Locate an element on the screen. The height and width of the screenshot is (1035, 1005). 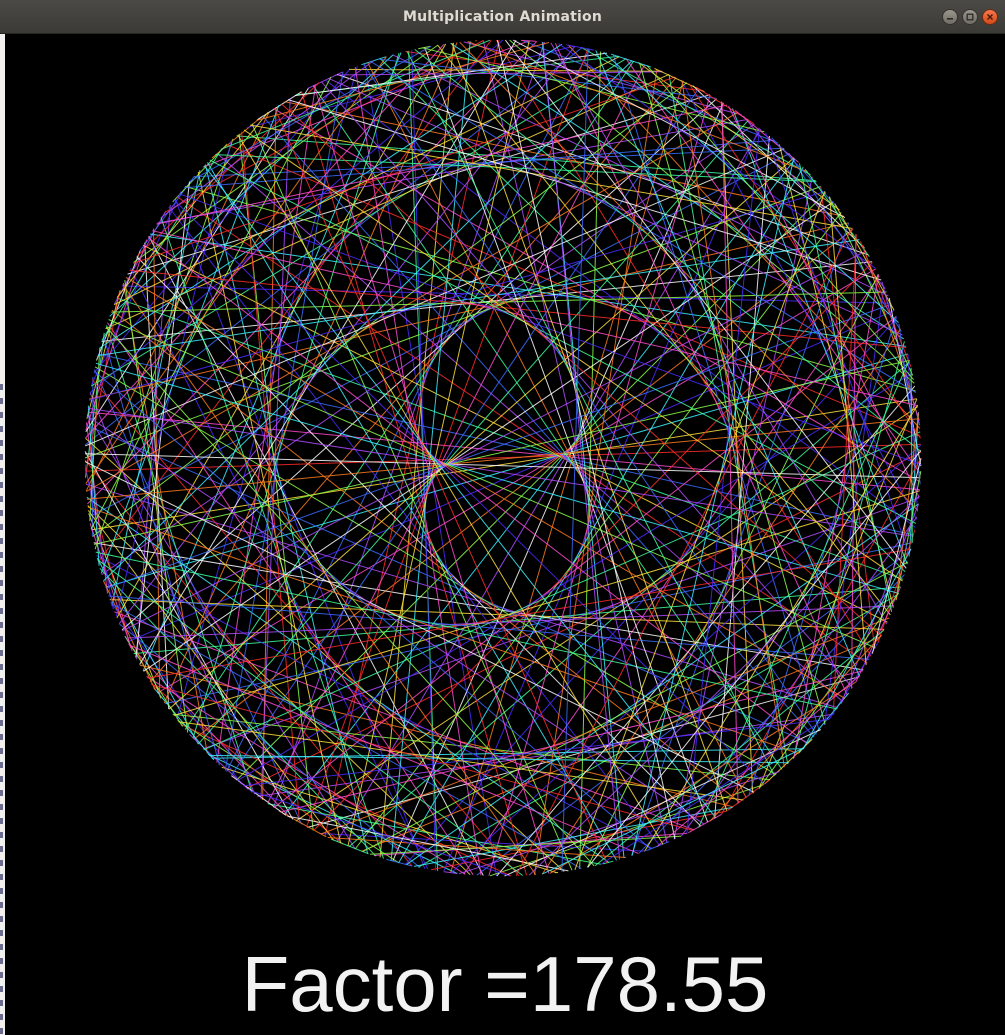
maximize-icon is located at coordinates (970, 17).